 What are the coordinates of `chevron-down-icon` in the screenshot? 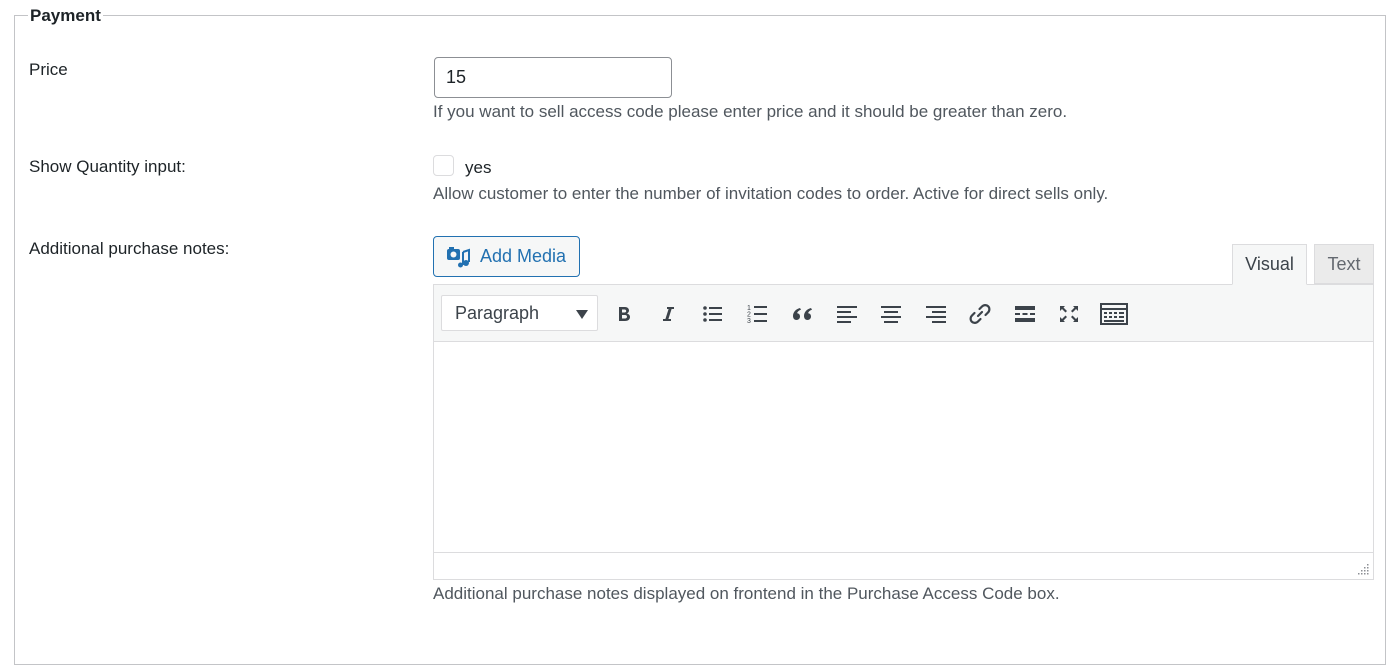 It's located at (582, 314).